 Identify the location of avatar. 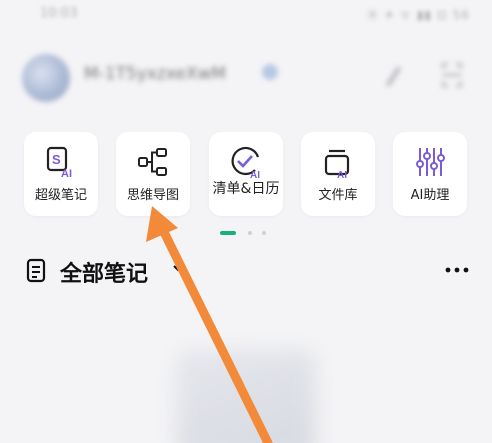
(46, 78).